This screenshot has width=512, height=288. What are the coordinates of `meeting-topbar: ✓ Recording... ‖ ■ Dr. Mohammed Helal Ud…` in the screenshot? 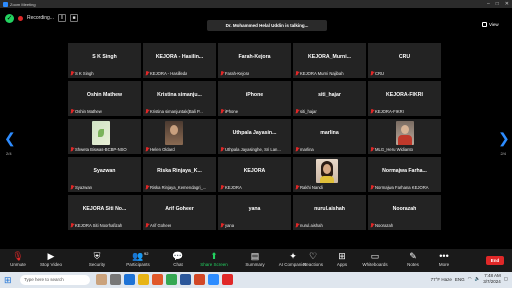 It's located at (256, 19).